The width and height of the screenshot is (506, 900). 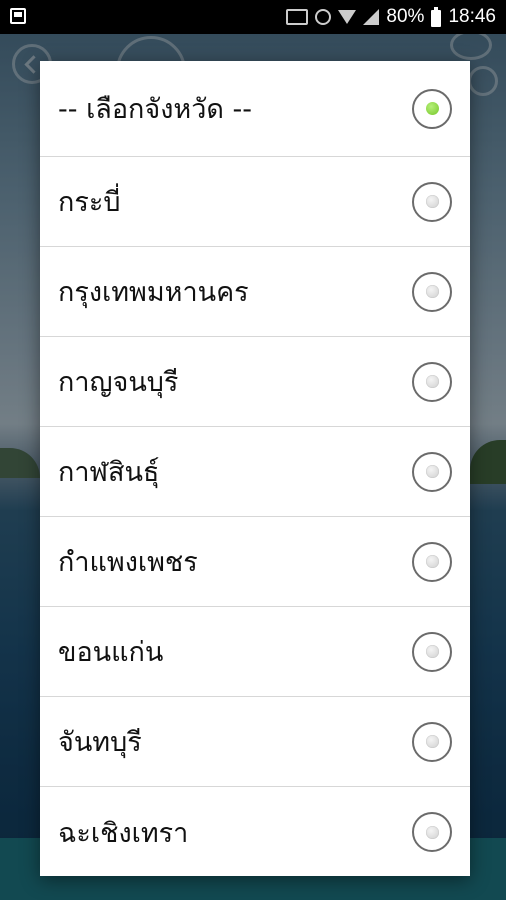 What do you see at coordinates (111, 652) in the screenshot?
I see `option-label: ขอนแก่น` at bounding box center [111, 652].